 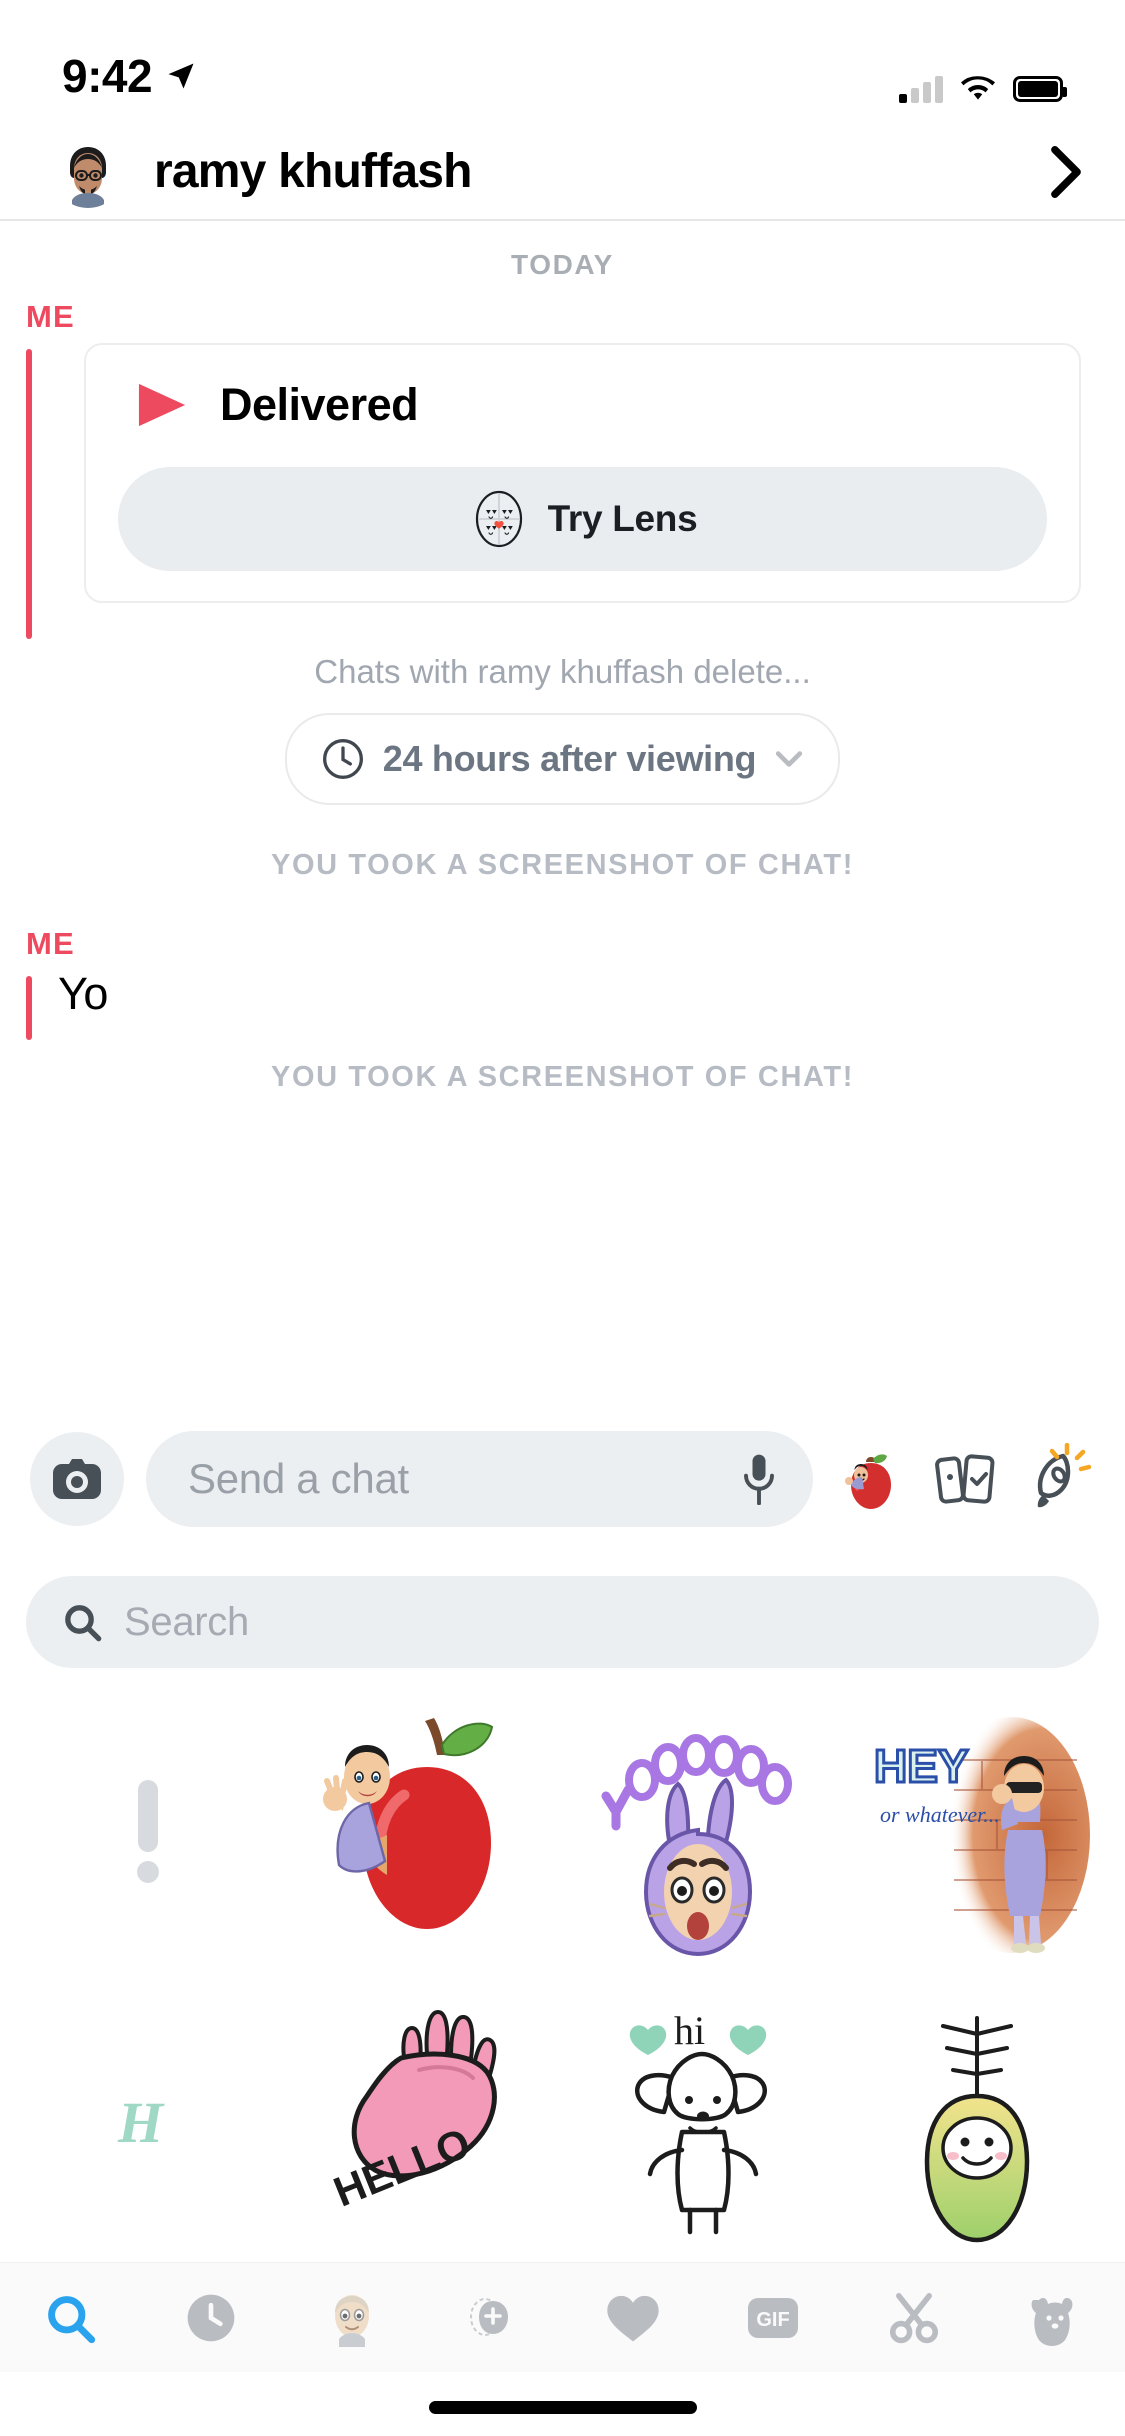 I want to click on tab-favorites, so click(x=633, y=2318).